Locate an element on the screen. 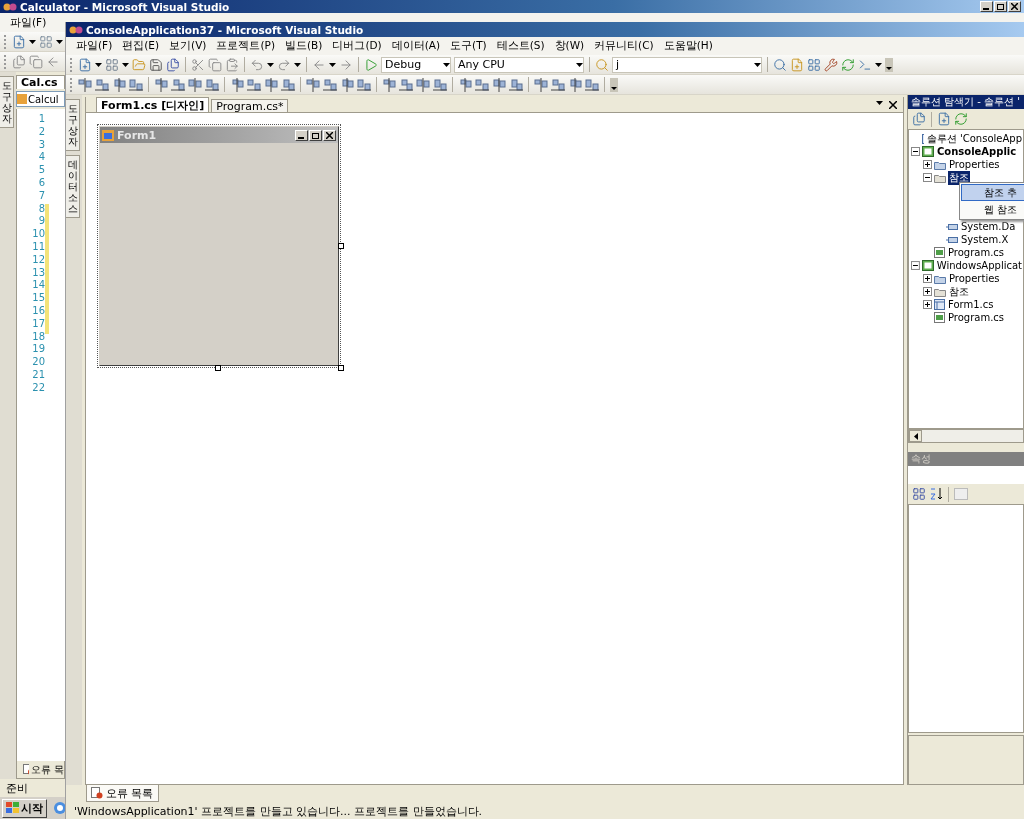 The width and height of the screenshot is (1024, 819). platform-dropdown: Any CPU is located at coordinates (519, 64).